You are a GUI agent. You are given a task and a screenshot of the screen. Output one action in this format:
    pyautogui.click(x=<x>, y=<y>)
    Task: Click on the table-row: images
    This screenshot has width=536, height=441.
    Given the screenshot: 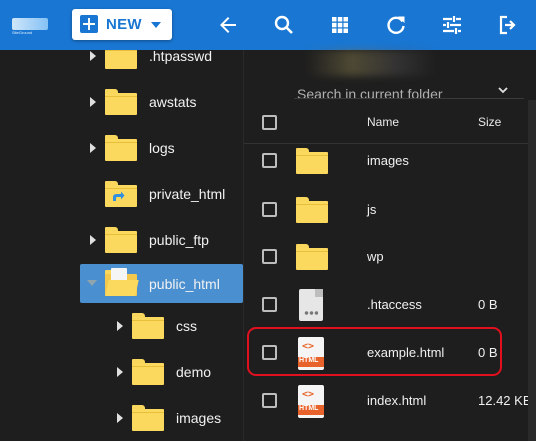 What is the action you would take?
    pyautogui.click(x=390, y=161)
    